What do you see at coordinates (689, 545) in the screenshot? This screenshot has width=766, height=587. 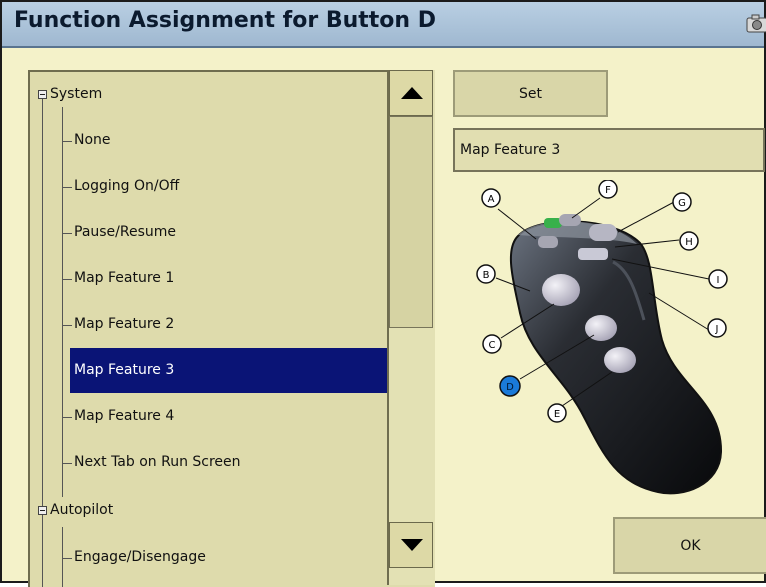 I see `ok-button: OK` at bounding box center [689, 545].